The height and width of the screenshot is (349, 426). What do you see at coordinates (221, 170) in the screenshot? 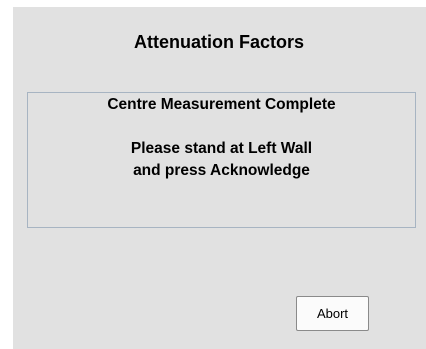
I see `instruction-line-2: and press Acknowledge` at bounding box center [221, 170].